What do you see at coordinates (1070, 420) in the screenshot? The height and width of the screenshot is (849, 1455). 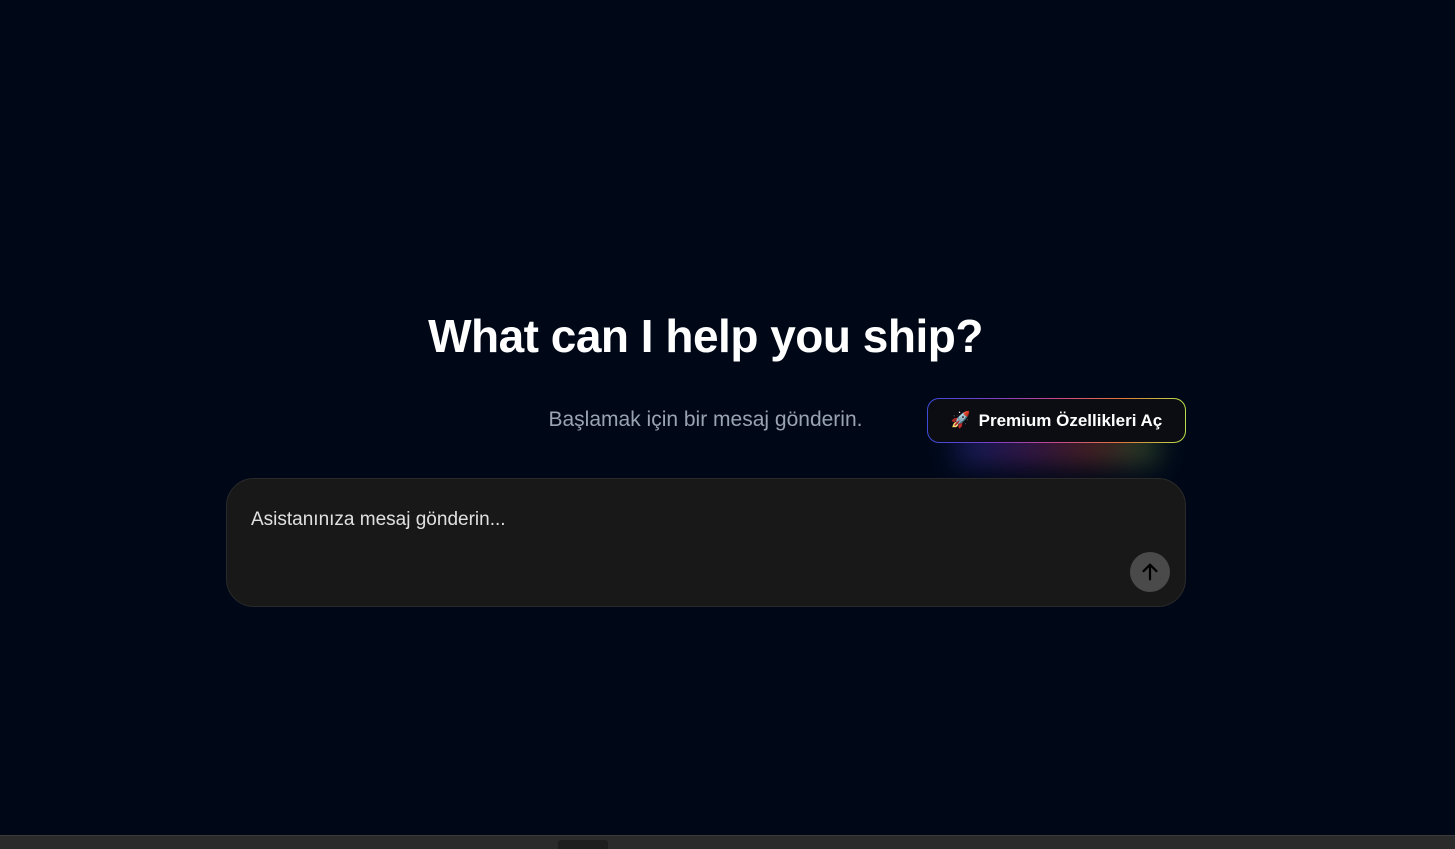 I see `premium-button-label: Premium Özellikleri Aç` at bounding box center [1070, 420].